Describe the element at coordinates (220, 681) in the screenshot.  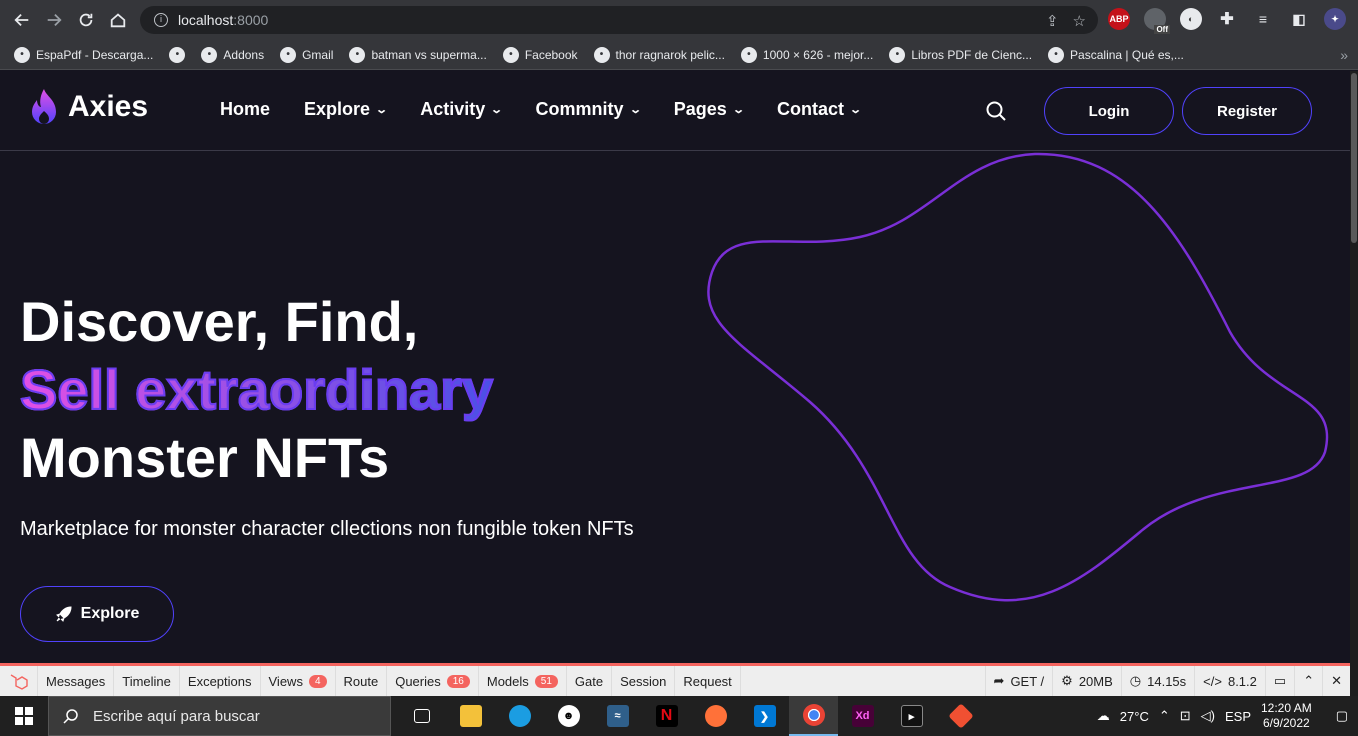
I see `debugbar-tab-exceptions: Exceptions` at that location.